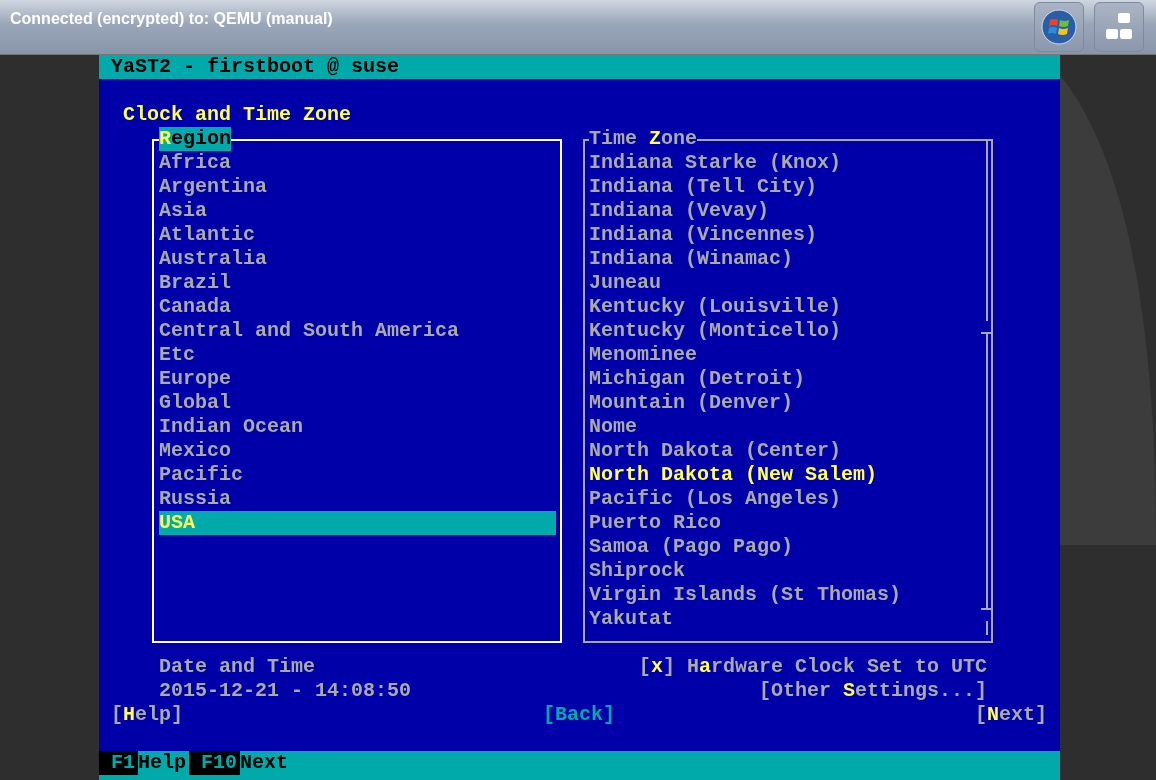 Image resolution: width=1156 pixels, height=780 pixels. Describe the element at coordinates (147, 715) in the screenshot. I see `dialog-button: [Help]` at that location.